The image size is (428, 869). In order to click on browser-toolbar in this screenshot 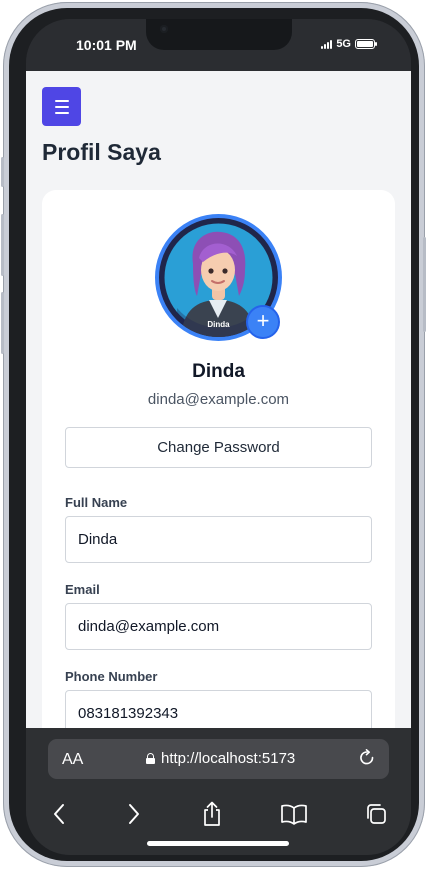, I will do `click(218, 814)`.